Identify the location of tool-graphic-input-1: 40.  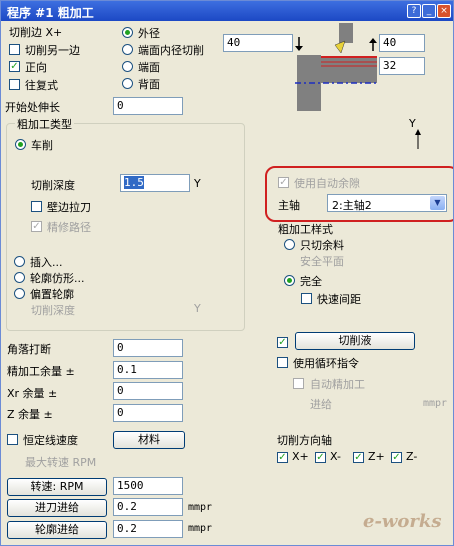
(258, 43).